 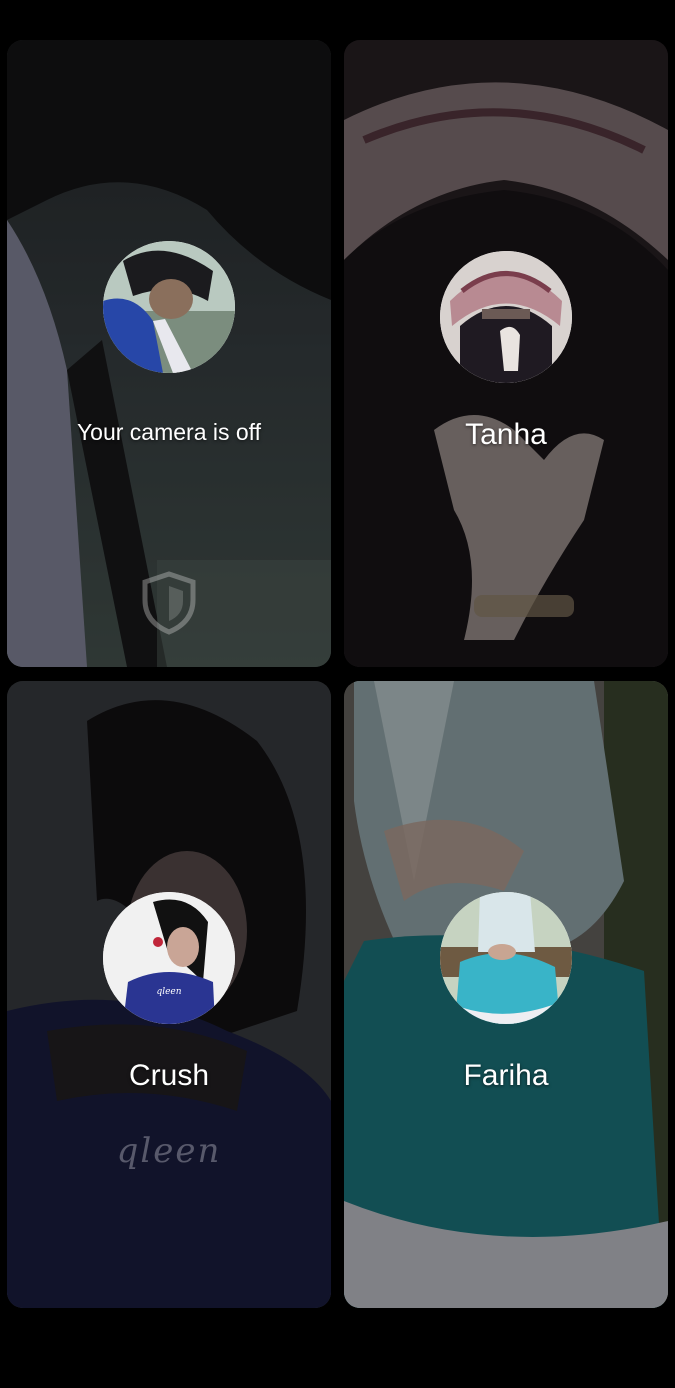 I want to click on participant-name-tanha: Tanha, so click(x=506, y=434).